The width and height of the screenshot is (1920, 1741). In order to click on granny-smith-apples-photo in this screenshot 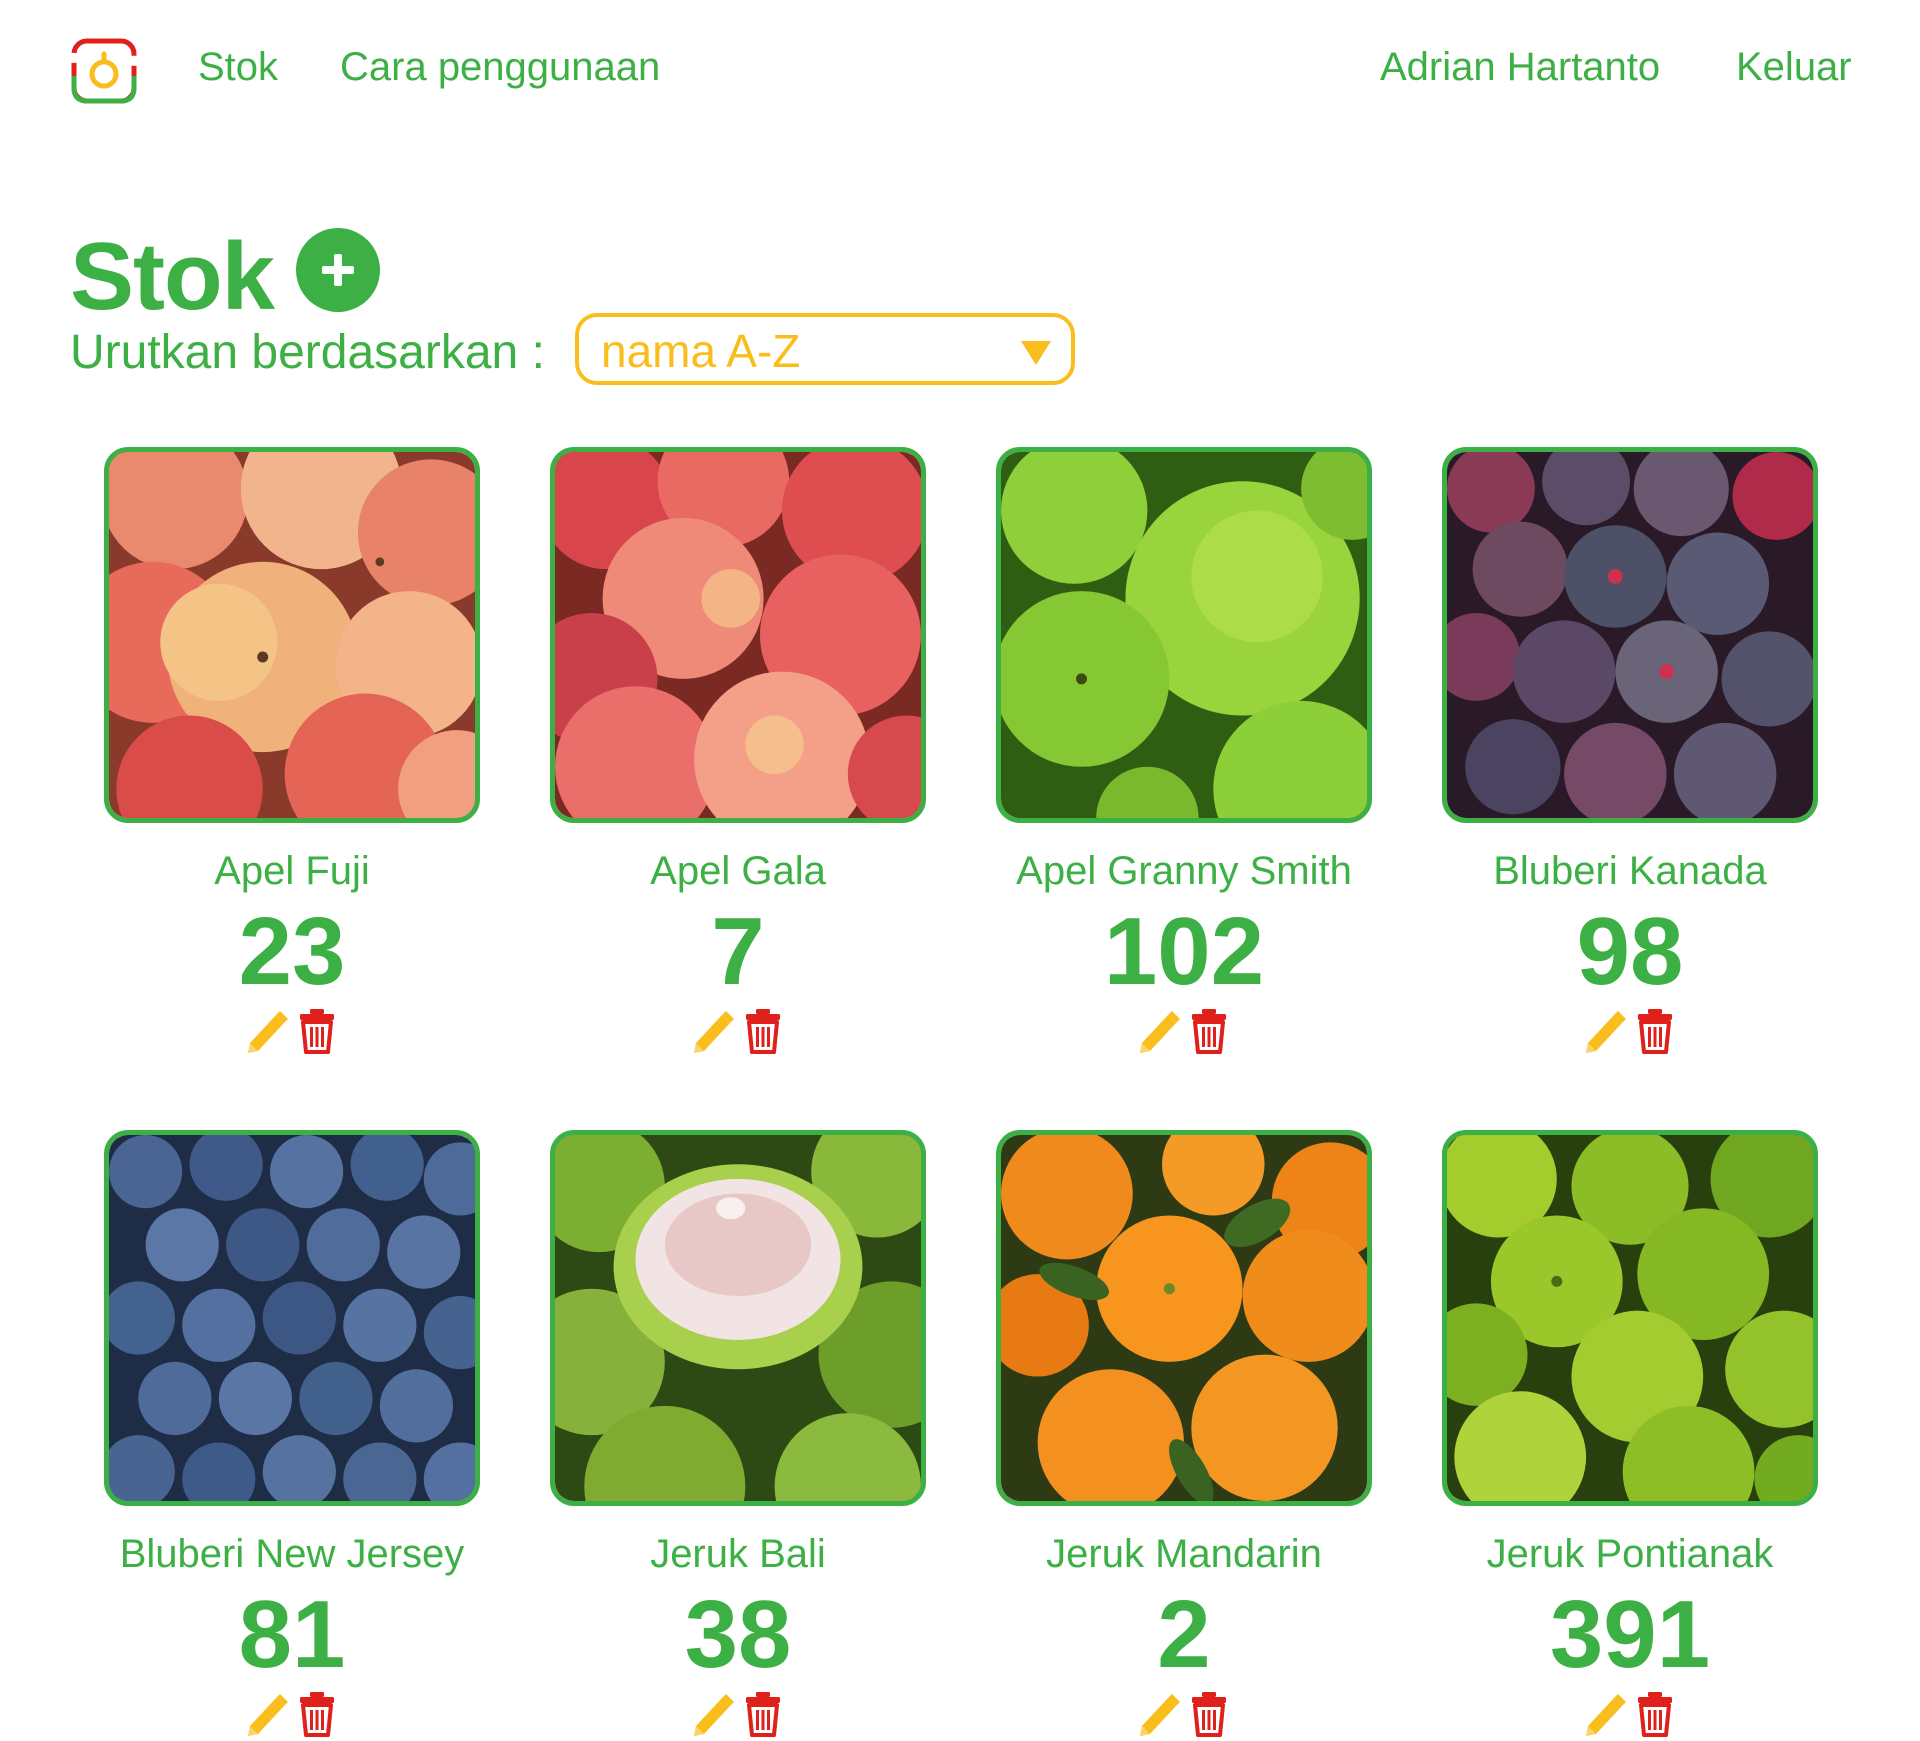, I will do `click(1184, 635)`.